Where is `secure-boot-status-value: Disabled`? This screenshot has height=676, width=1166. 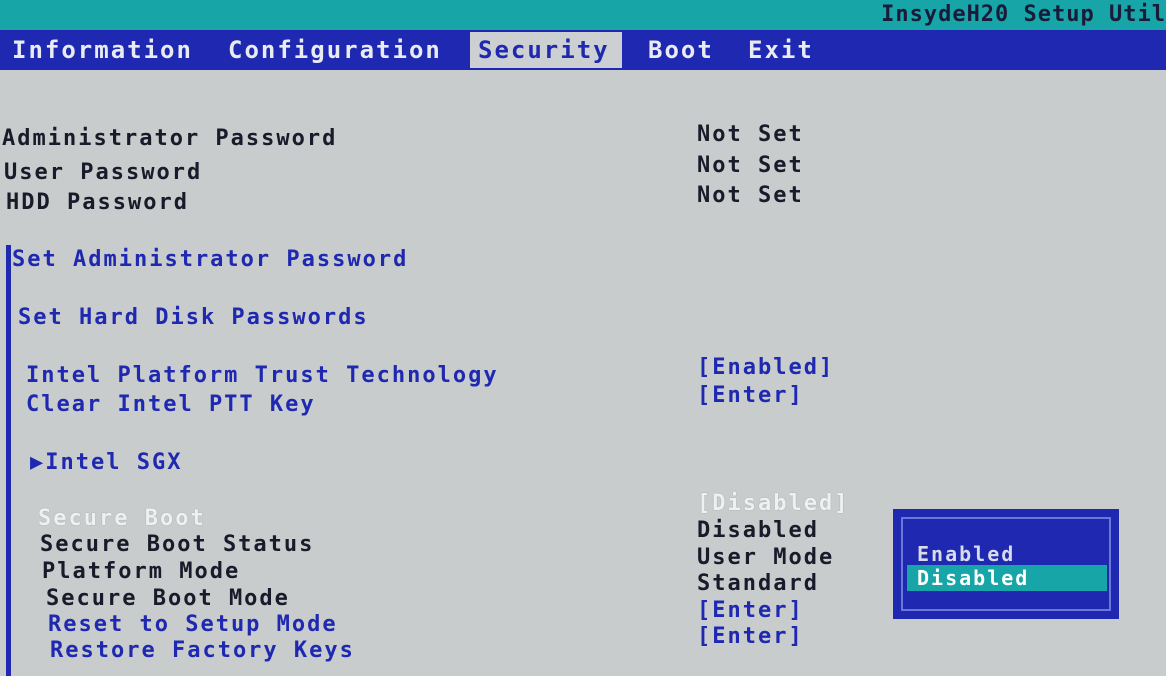
secure-boot-status-value: Disabled is located at coordinates (758, 530).